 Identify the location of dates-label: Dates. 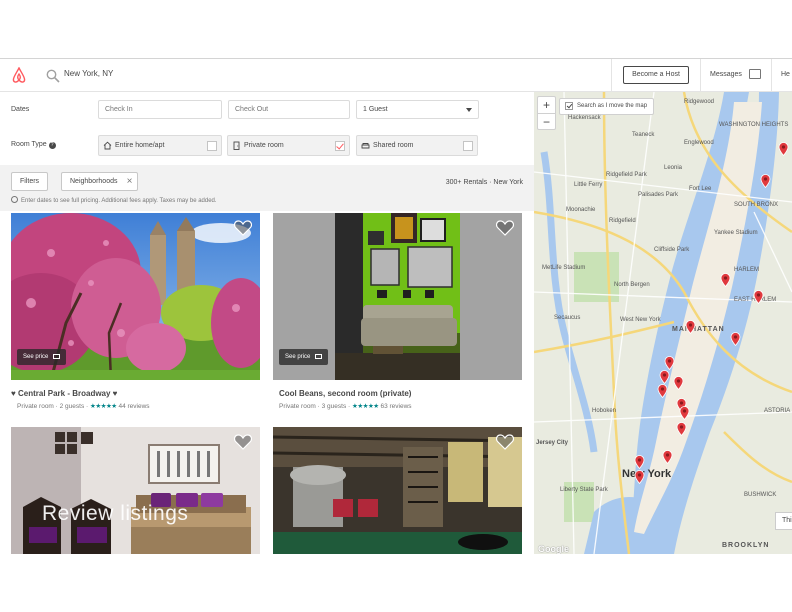
(20, 109).